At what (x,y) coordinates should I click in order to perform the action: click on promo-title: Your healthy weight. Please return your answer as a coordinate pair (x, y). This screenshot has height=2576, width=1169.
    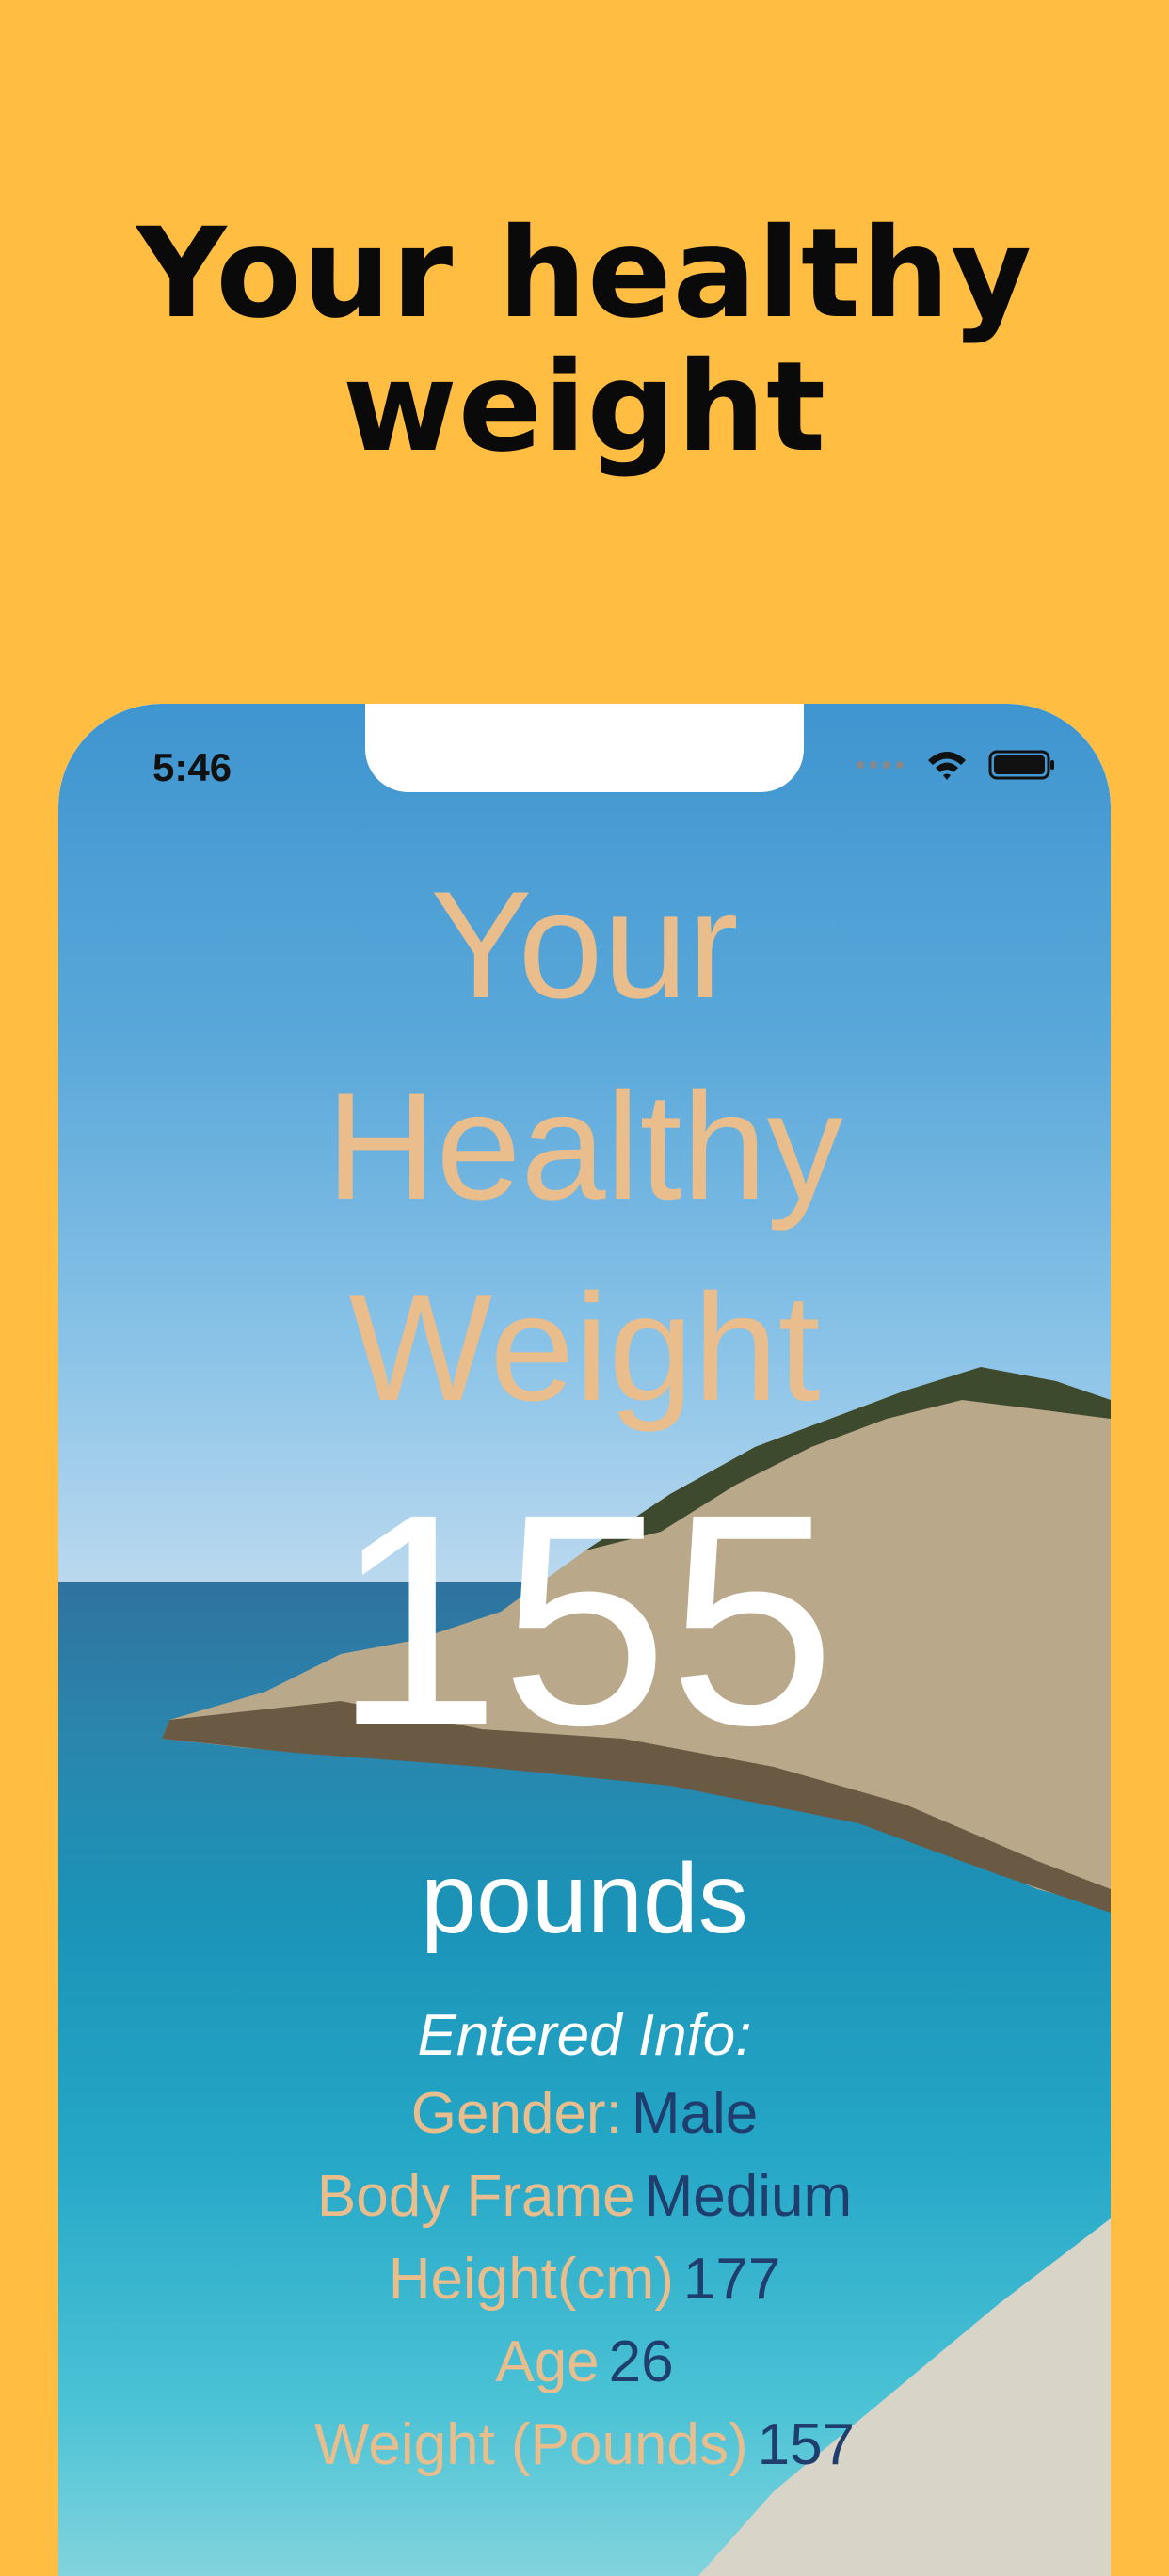
    Looking at the image, I should click on (584, 340).